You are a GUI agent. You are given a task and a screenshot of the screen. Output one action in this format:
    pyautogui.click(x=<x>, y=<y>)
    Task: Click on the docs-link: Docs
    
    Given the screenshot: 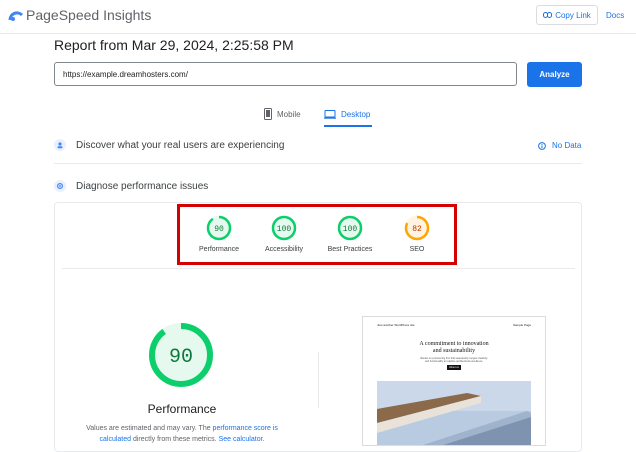 What is the action you would take?
    pyautogui.click(x=615, y=15)
    